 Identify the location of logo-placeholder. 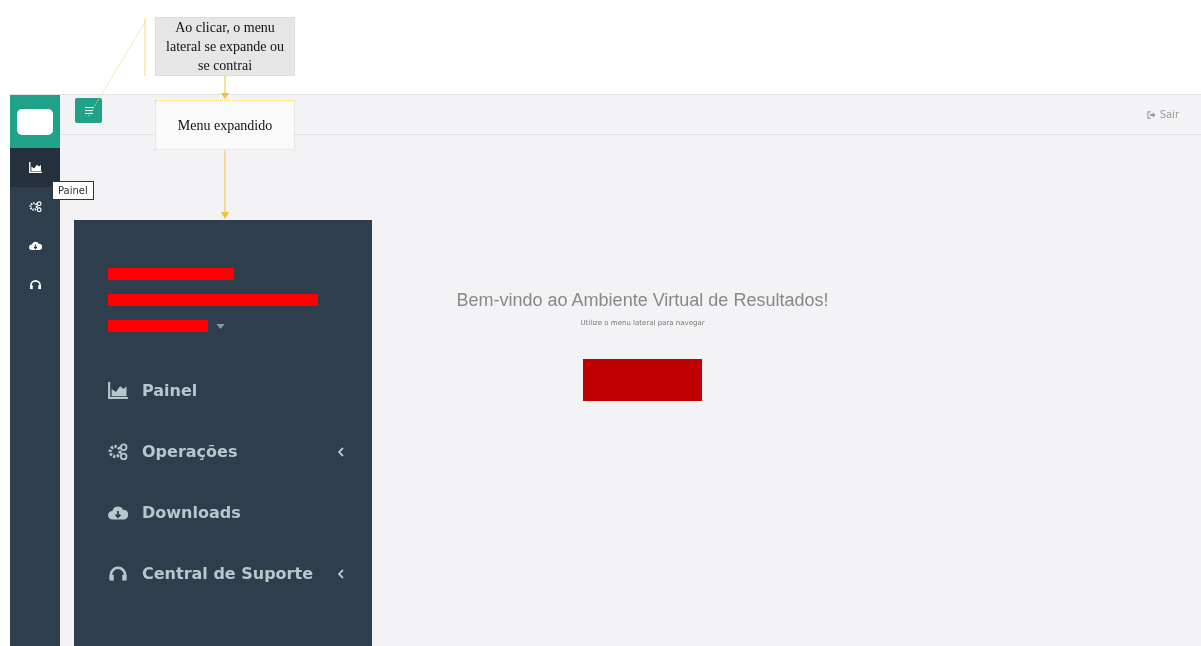
(35, 121).